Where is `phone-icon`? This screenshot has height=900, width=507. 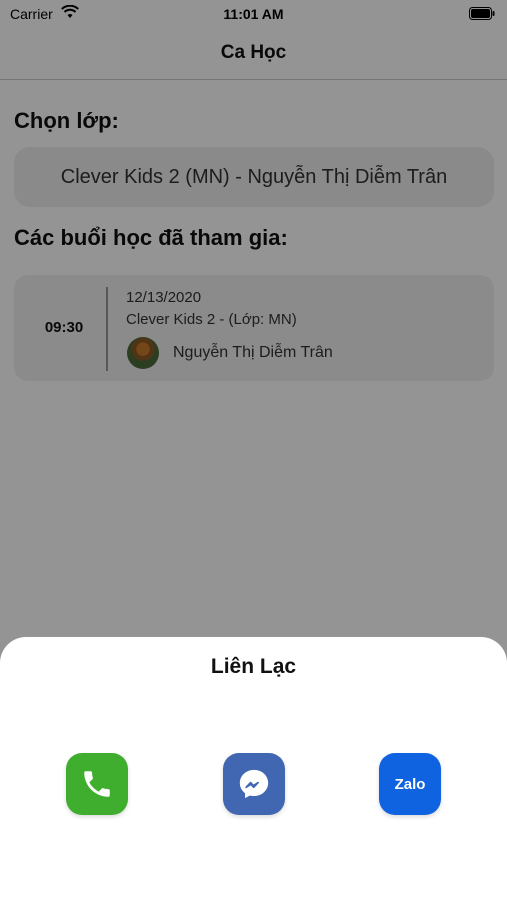 phone-icon is located at coordinates (97, 784).